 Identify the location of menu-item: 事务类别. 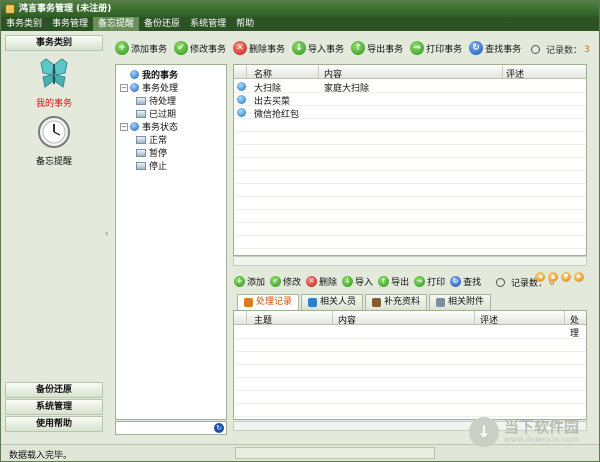
(24, 24).